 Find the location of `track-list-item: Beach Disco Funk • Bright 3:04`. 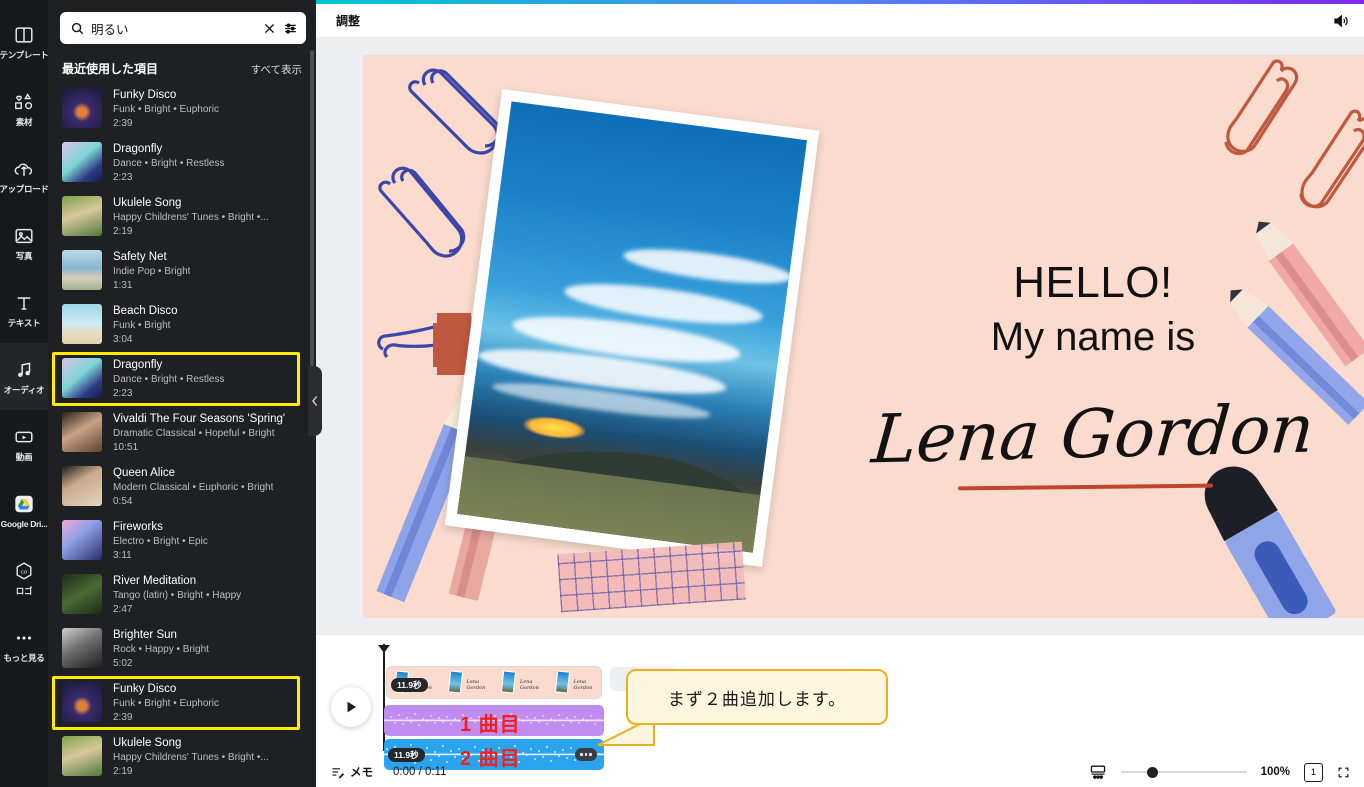

track-list-item: Beach Disco Funk • Bright 3:04 is located at coordinates (182, 325).